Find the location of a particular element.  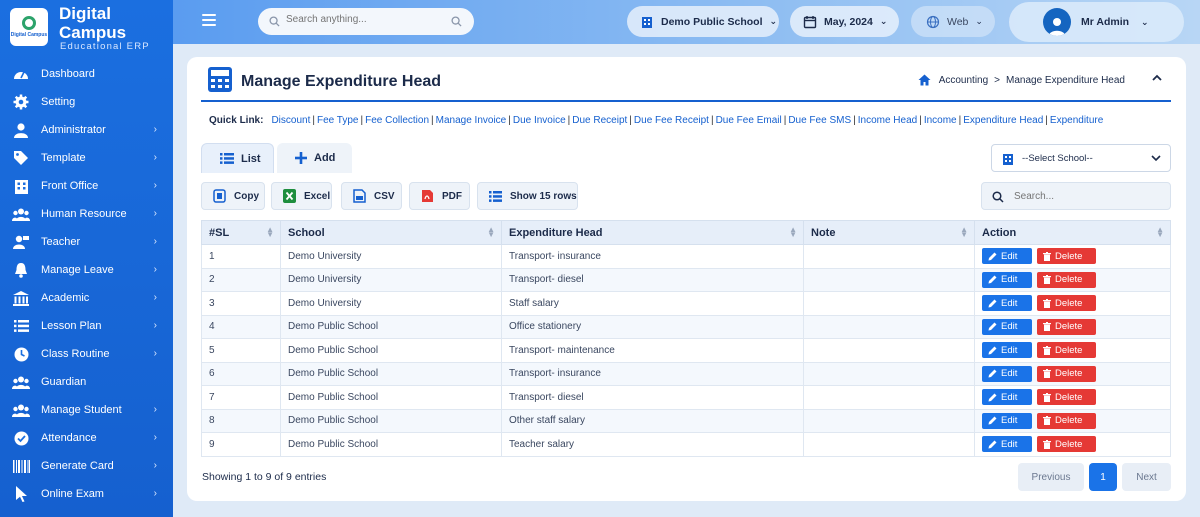

sidebar-item-administrator: Administrator › is located at coordinates (86, 130).